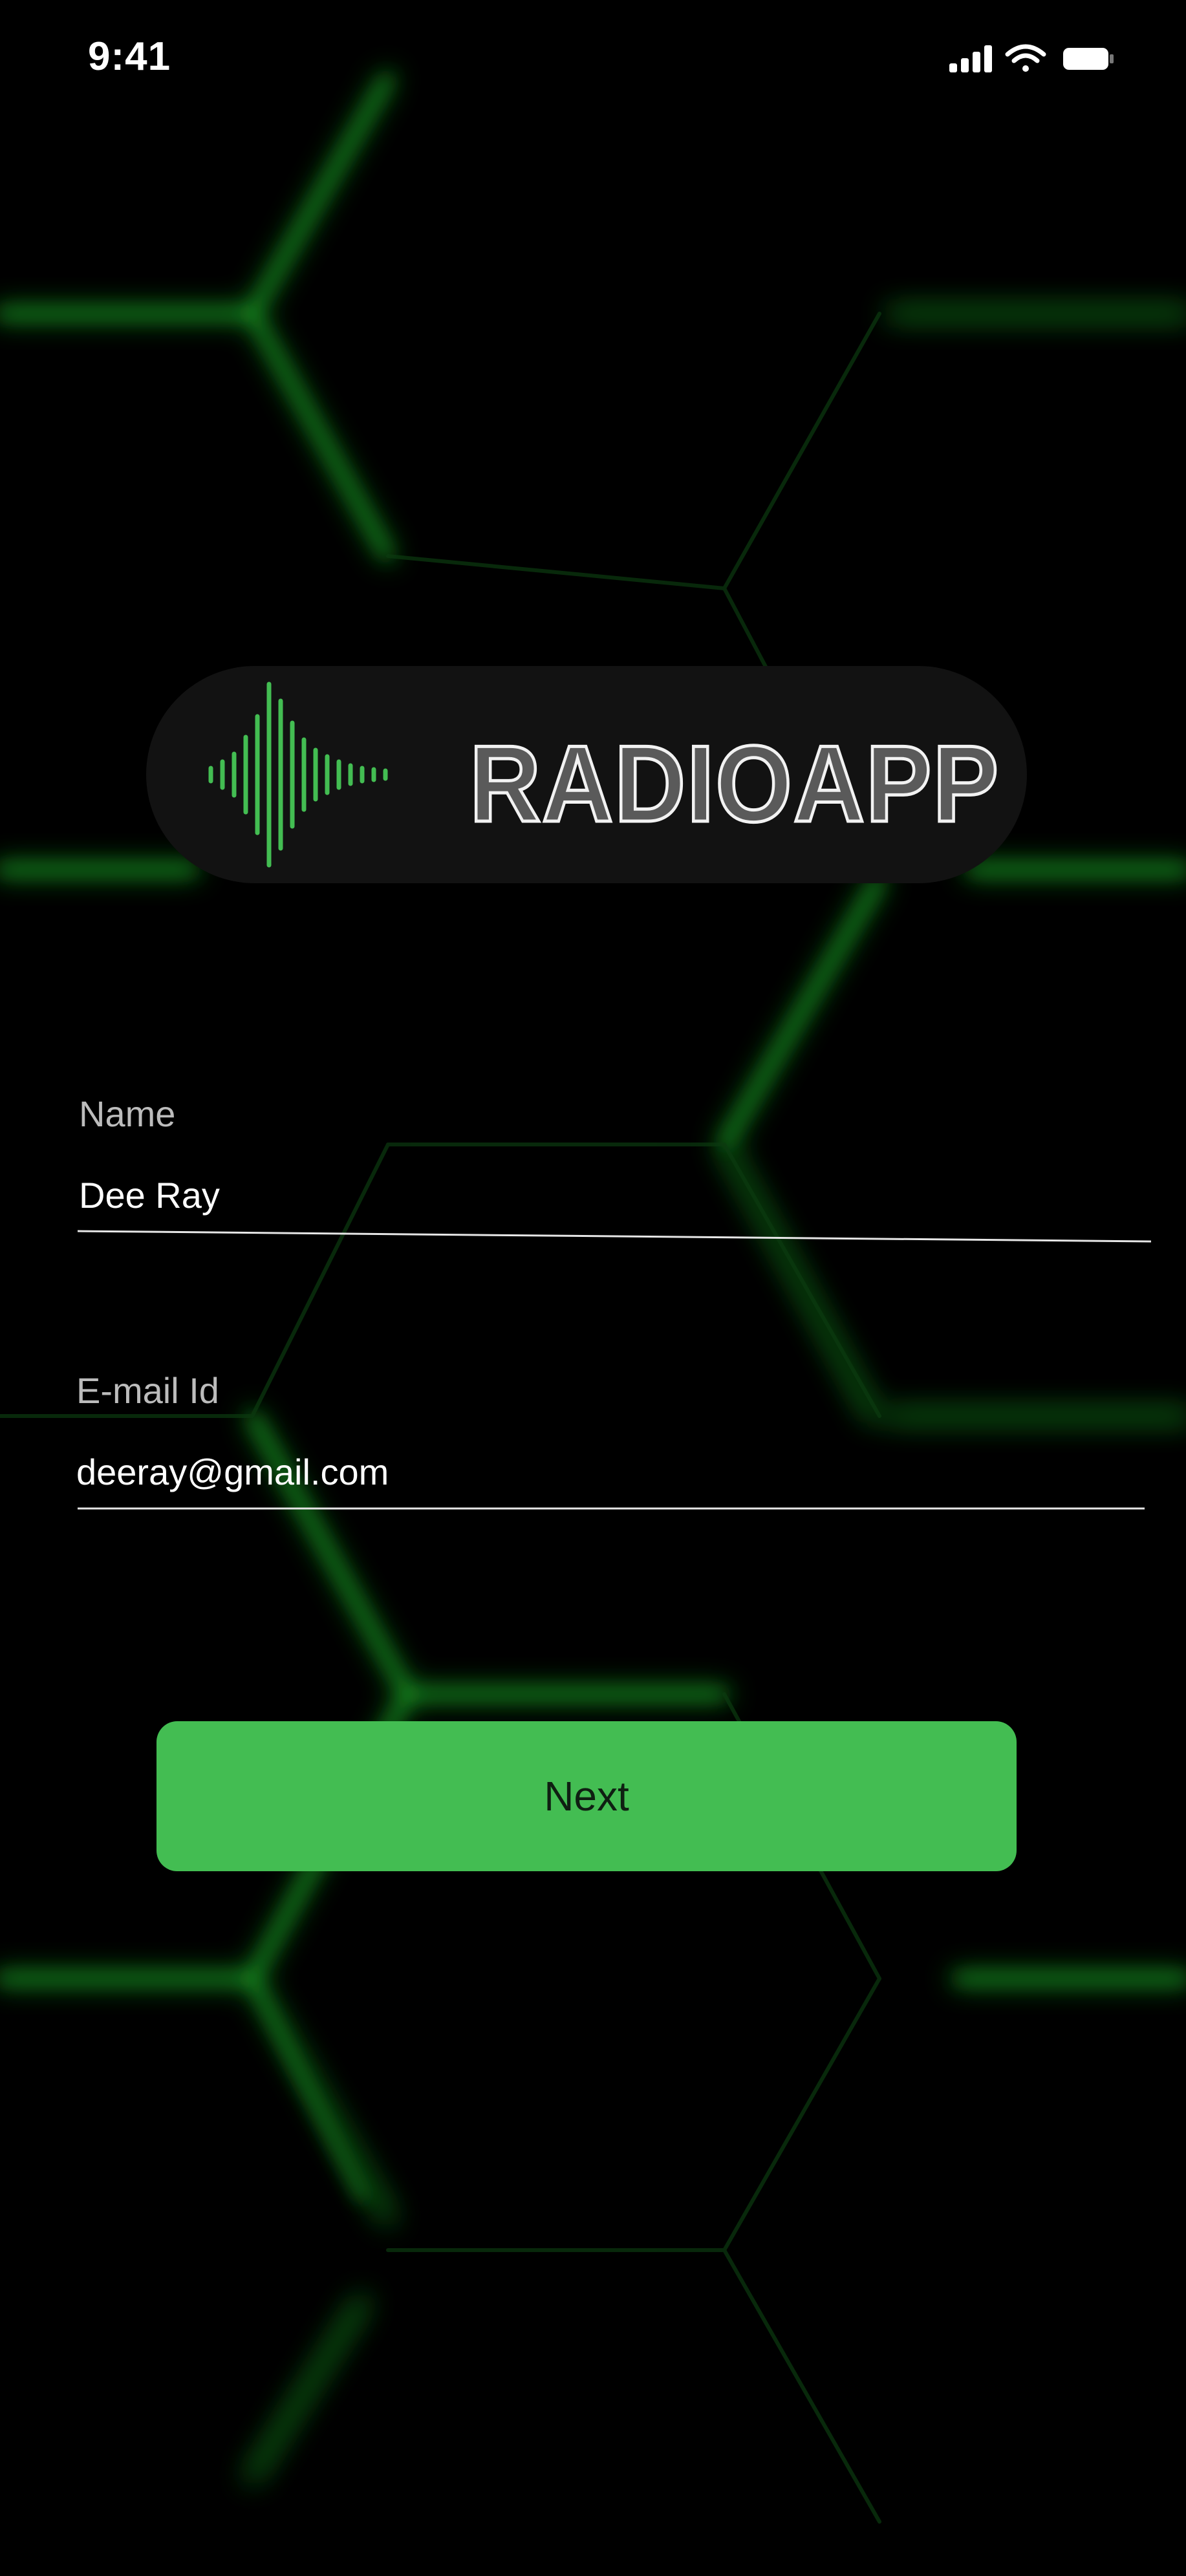 Image resolution: width=1186 pixels, height=2576 pixels. I want to click on battery-icon, so click(1088, 59).